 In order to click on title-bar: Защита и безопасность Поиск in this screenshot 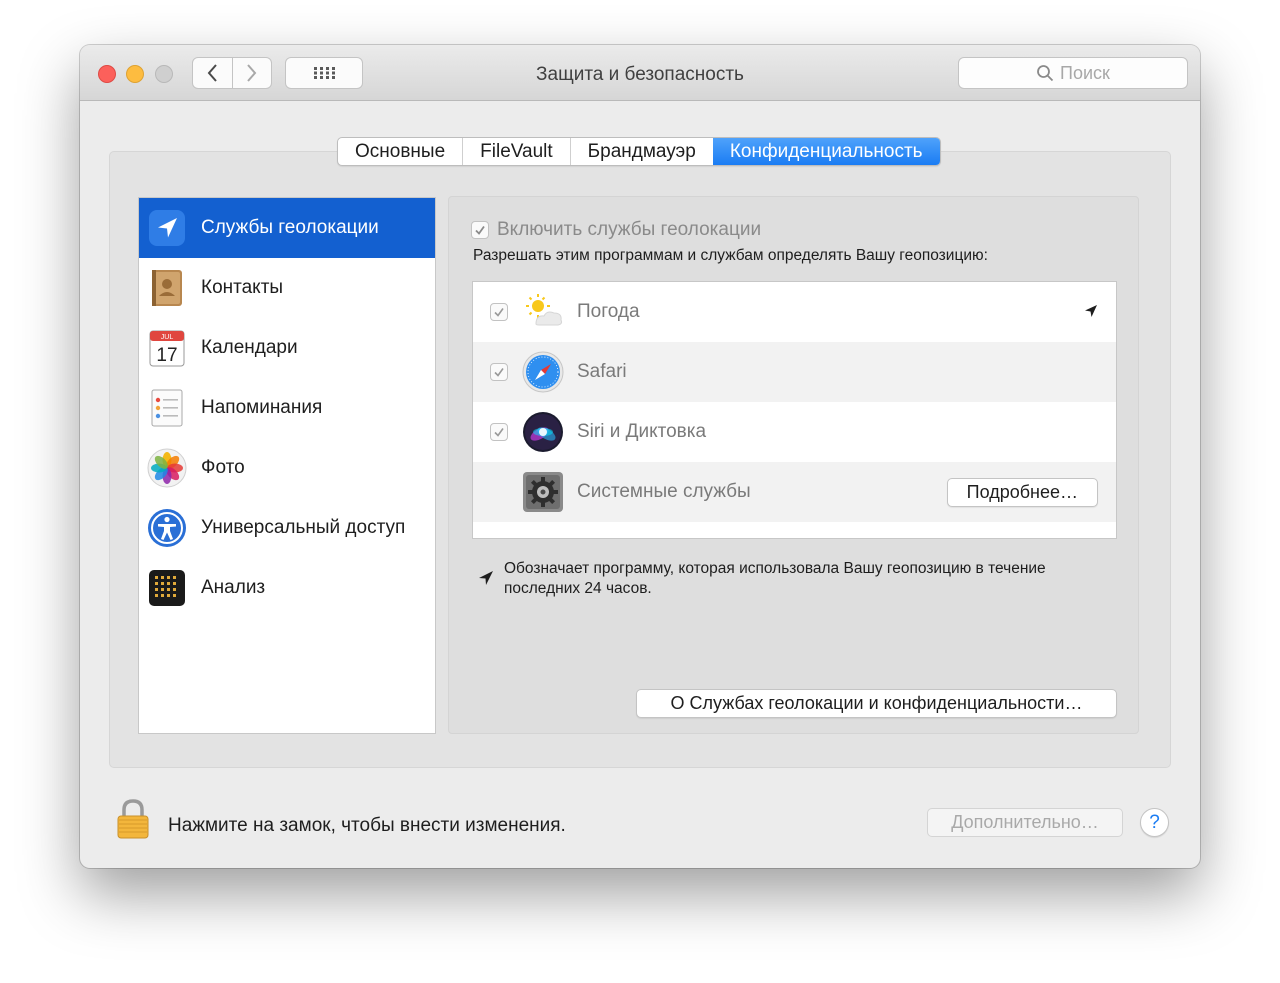, I will do `click(640, 73)`.